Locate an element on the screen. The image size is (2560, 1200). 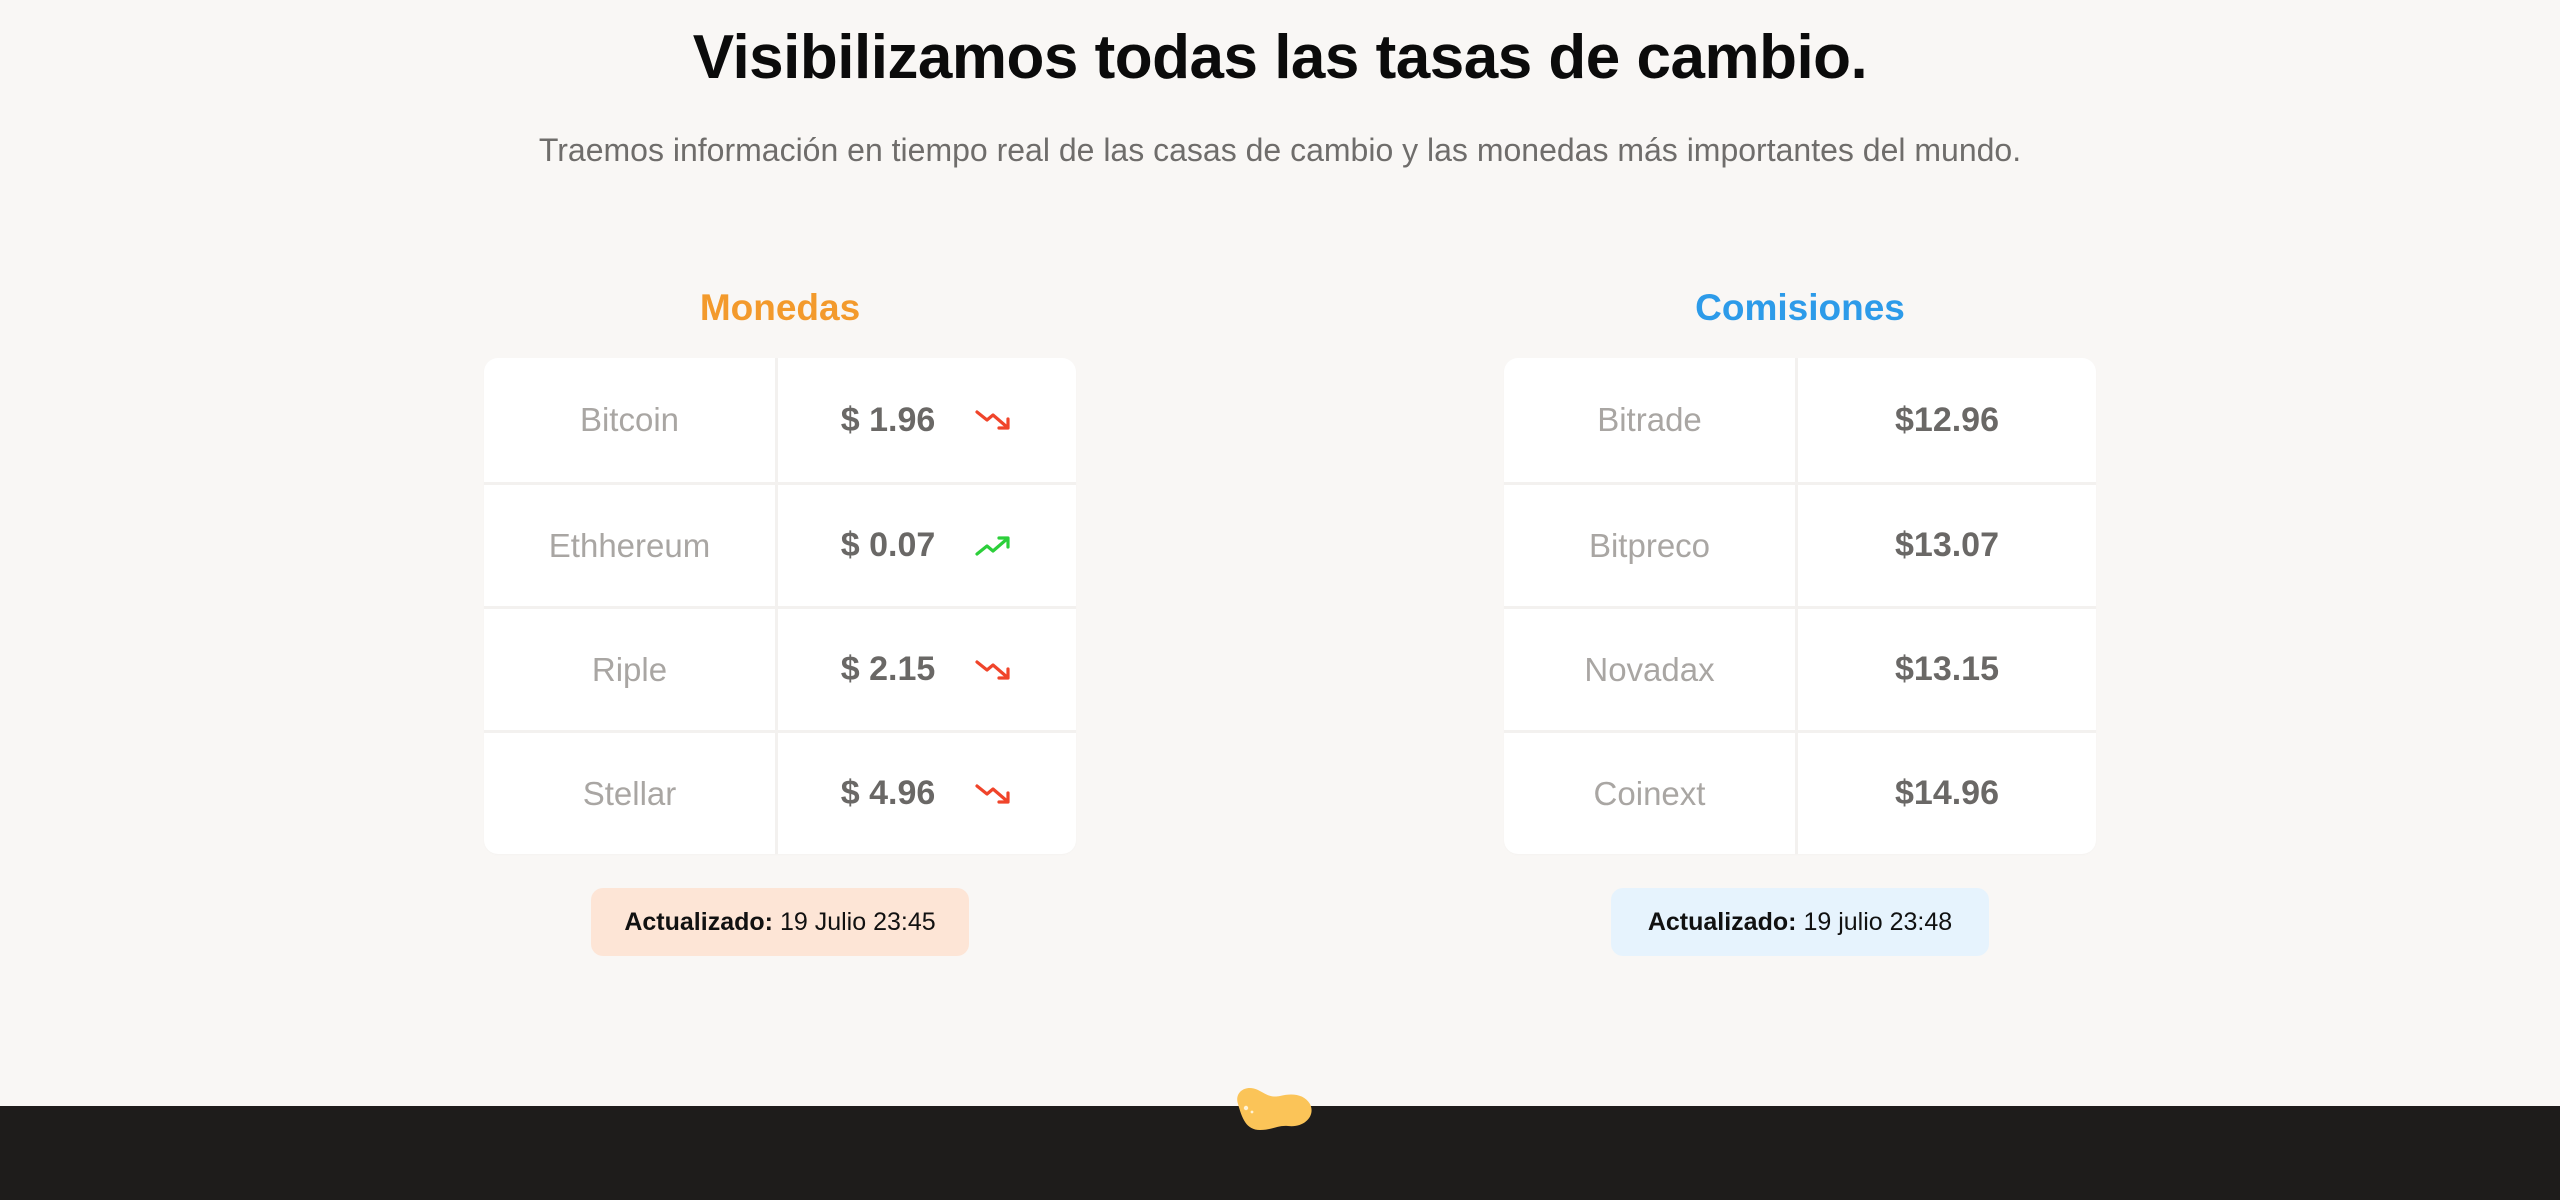
commission-value: $13.15 is located at coordinates (1947, 669).